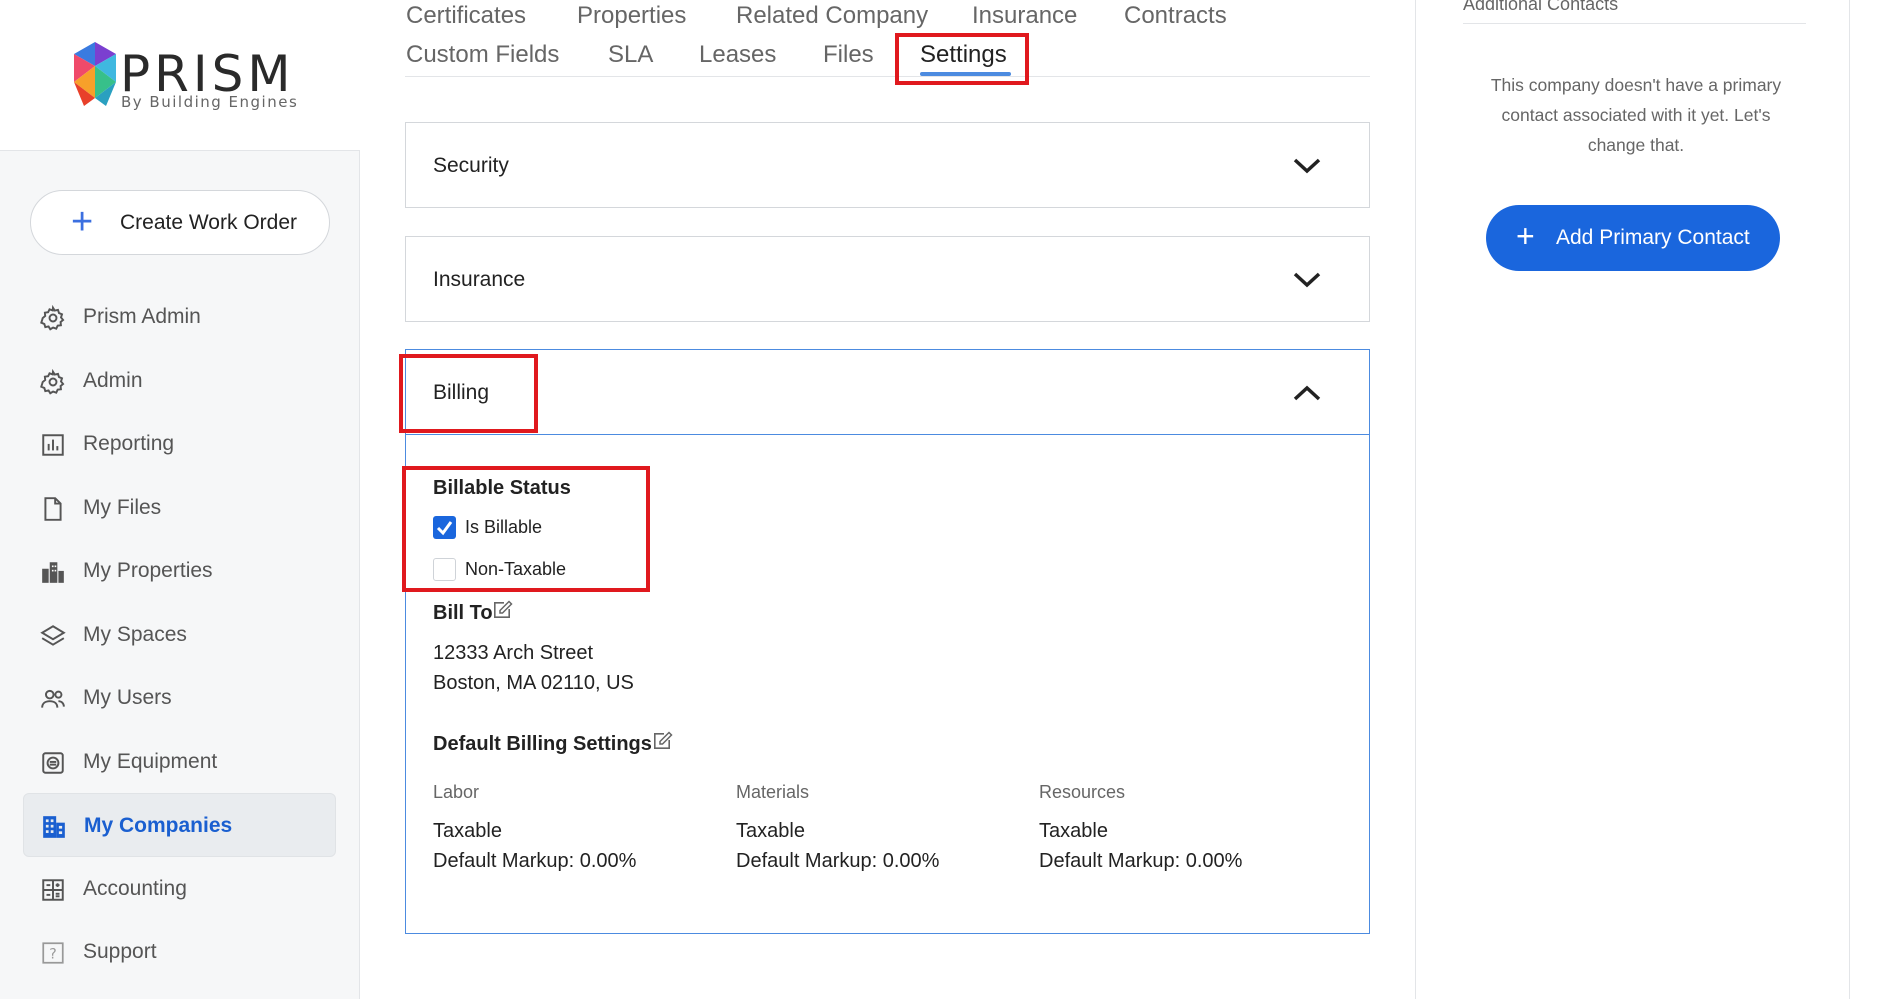 The height and width of the screenshot is (999, 1893). What do you see at coordinates (179, 381) in the screenshot?
I see `sidebar-item-admin: Admin` at bounding box center [179, 381].